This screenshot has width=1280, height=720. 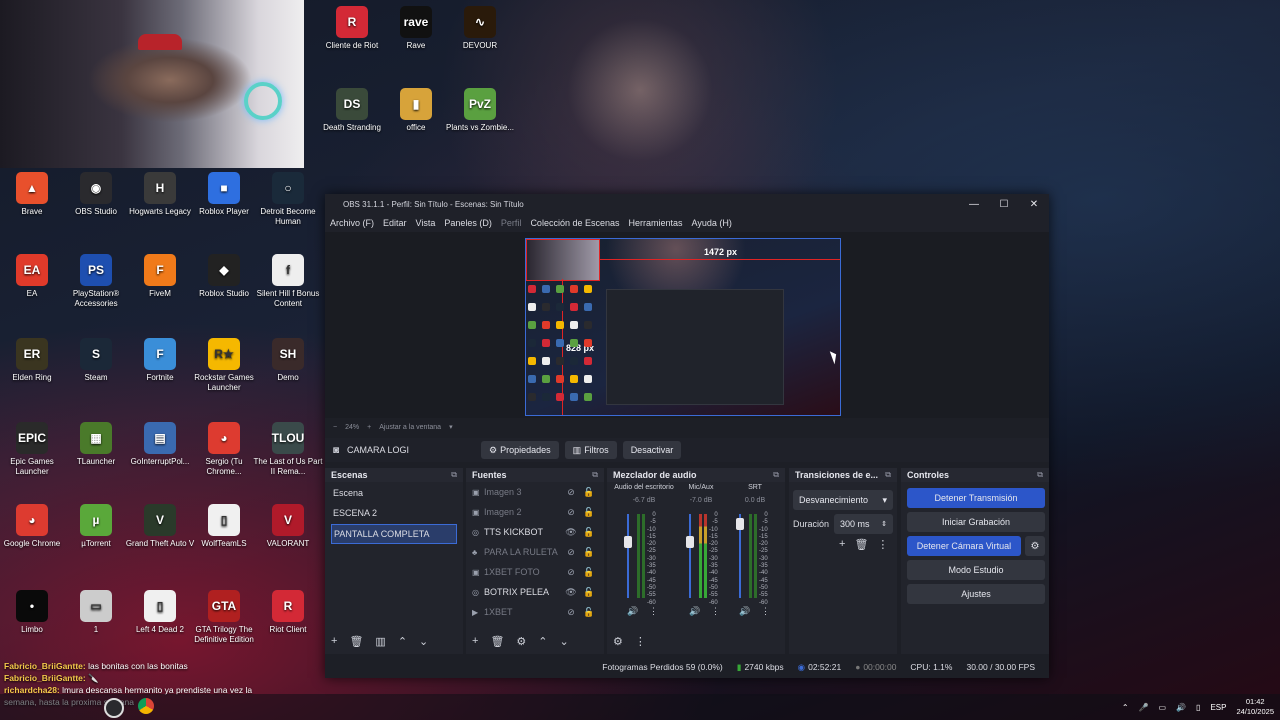 What do you see at coordinates (652, 450) in the screenshot?
I see `deactivate-button: Desactivar` at bounding box center [652, 450].